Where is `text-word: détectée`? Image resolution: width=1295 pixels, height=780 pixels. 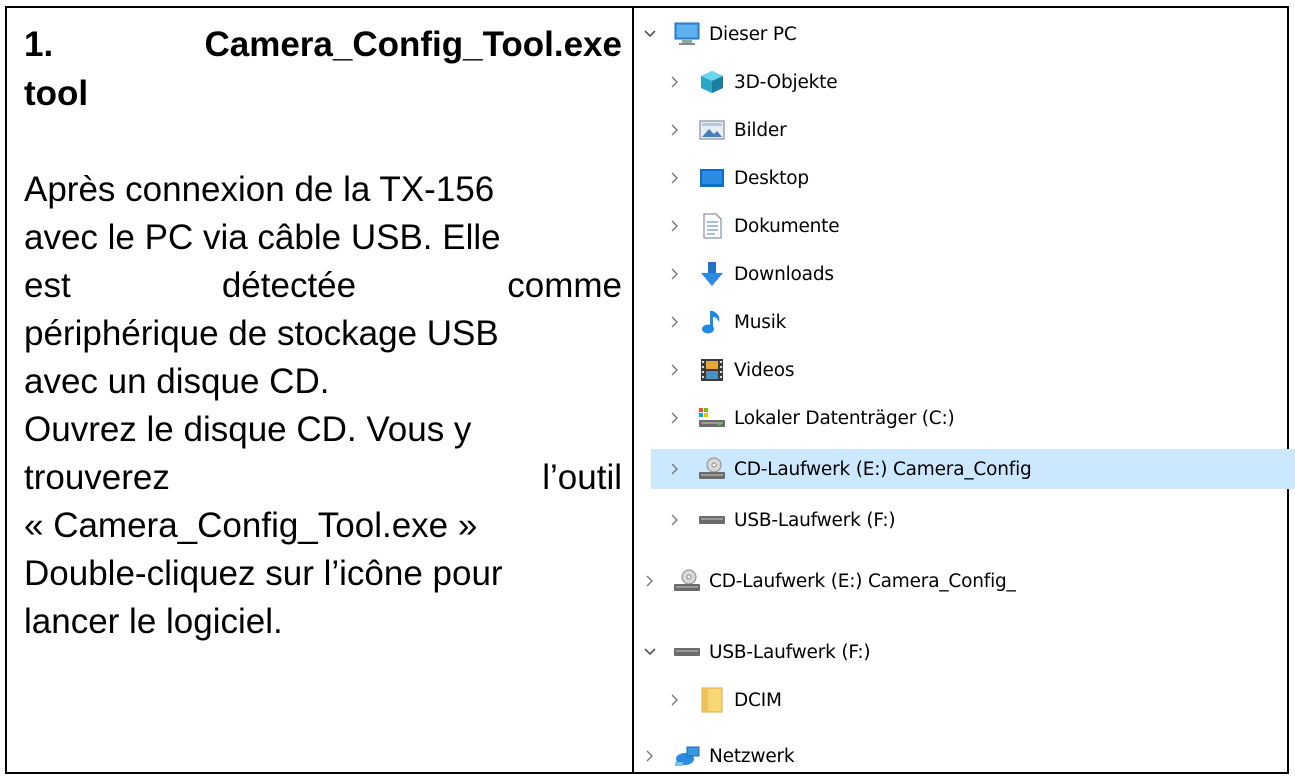 text-word: détectée is located at coordinates (289, 285).